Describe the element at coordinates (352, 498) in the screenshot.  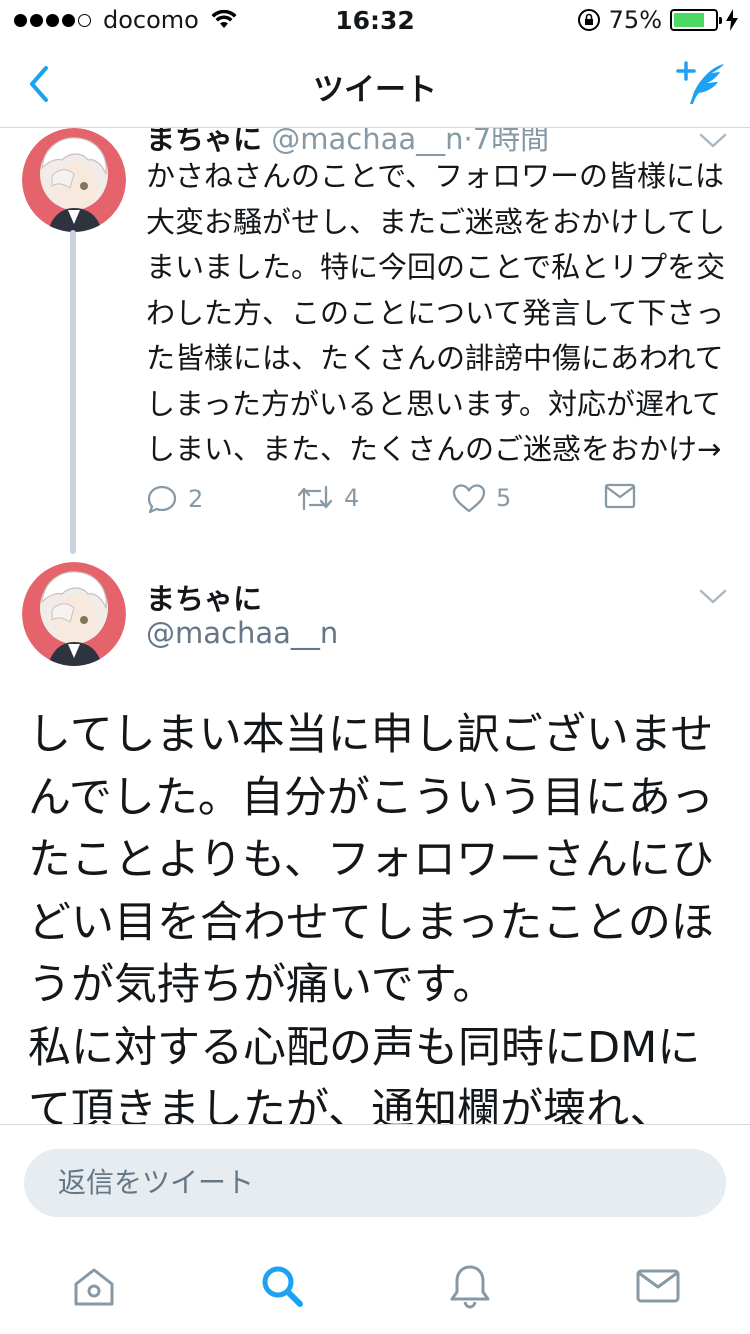
I see `retweet-count: 4` at that location.